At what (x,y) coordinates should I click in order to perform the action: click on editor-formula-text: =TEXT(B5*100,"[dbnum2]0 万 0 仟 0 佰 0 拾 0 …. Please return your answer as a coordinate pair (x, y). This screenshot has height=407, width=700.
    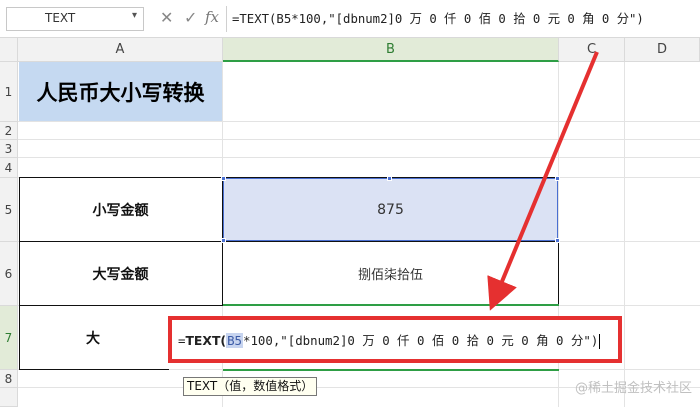
    Looking at the image, I should click on (389, 340).